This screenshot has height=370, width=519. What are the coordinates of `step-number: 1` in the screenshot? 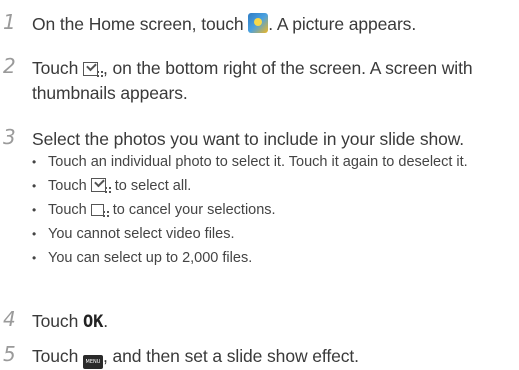 It's located at (9, 22).